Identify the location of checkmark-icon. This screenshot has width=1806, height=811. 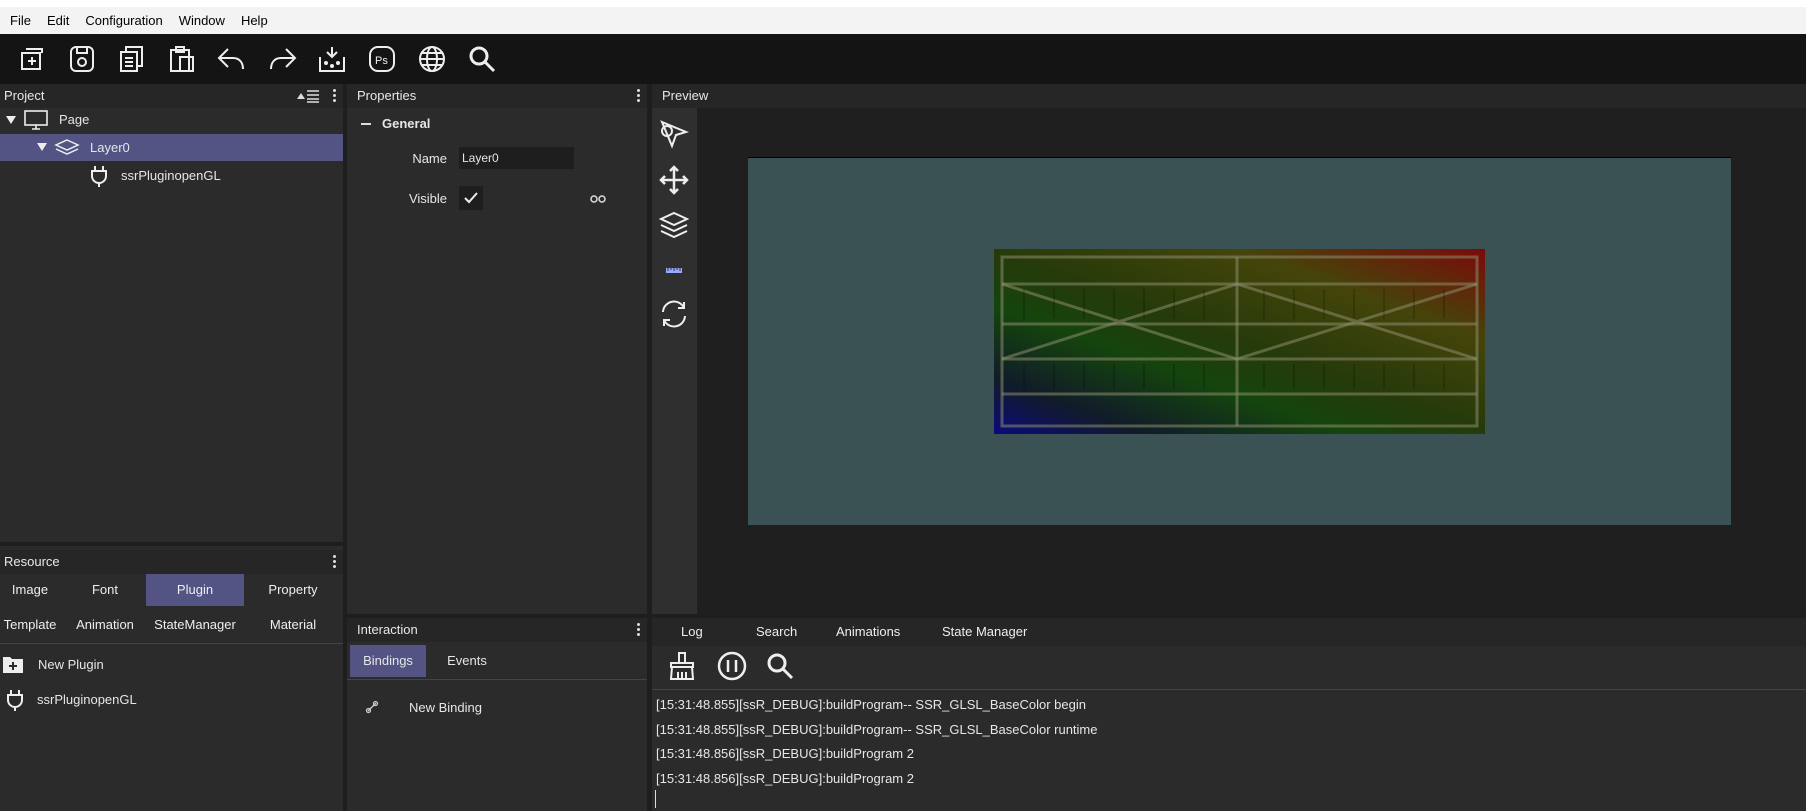
(471, 198).